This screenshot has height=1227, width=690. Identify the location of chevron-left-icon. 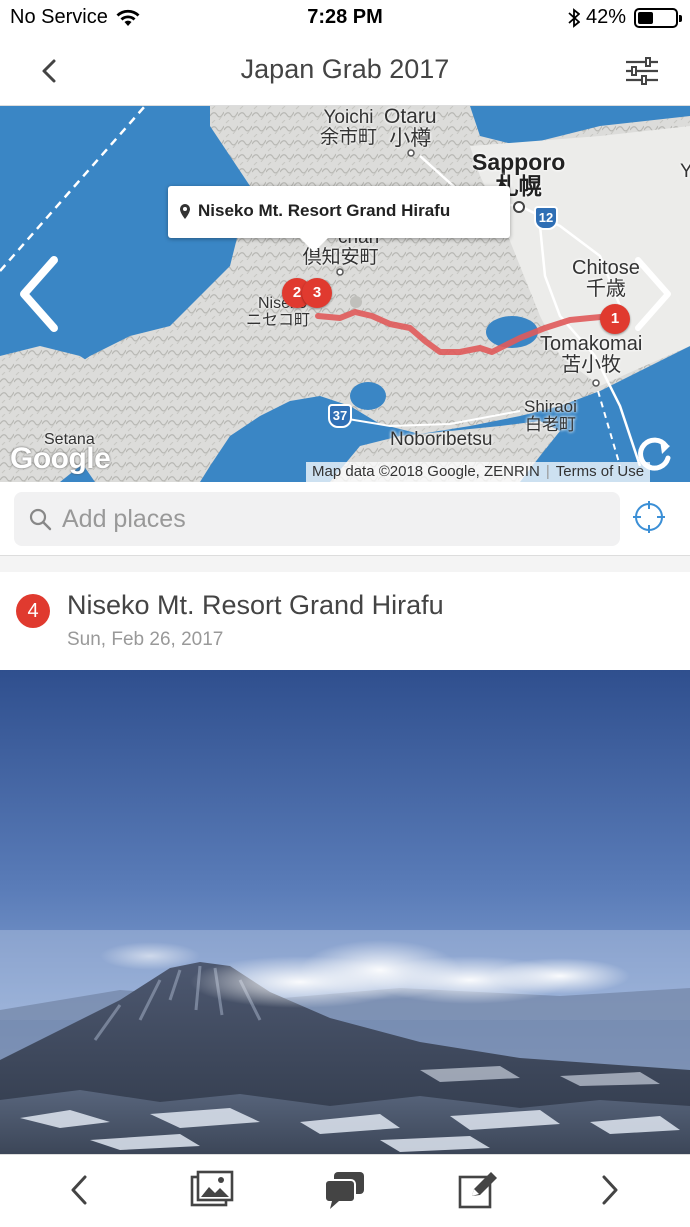
(80, 1190).